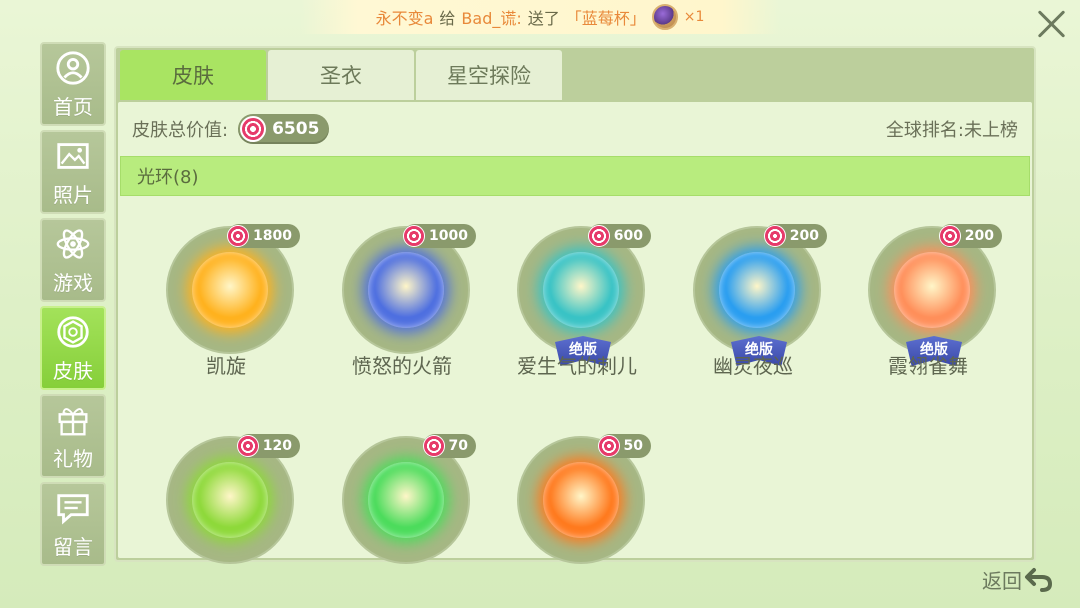 This screenshot has height=608, width=1080. I want to click on price-badge: 50, so click(624, 446).